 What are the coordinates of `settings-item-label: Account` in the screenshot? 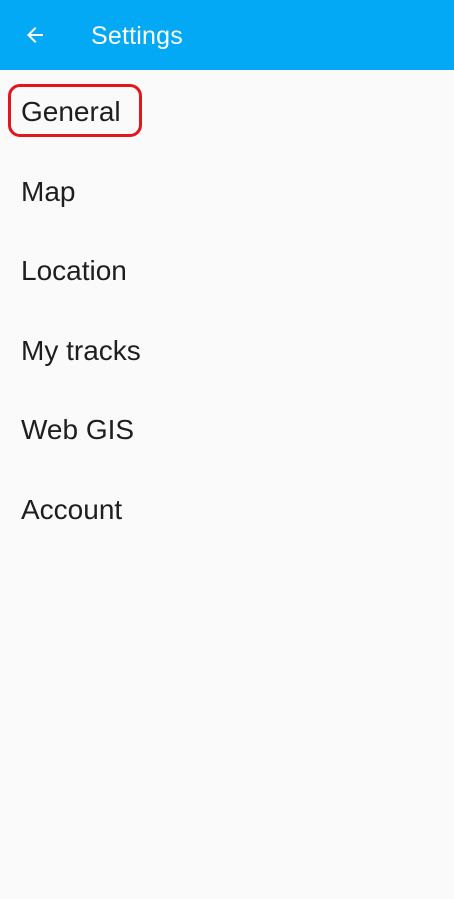 It's located at (72, 509).